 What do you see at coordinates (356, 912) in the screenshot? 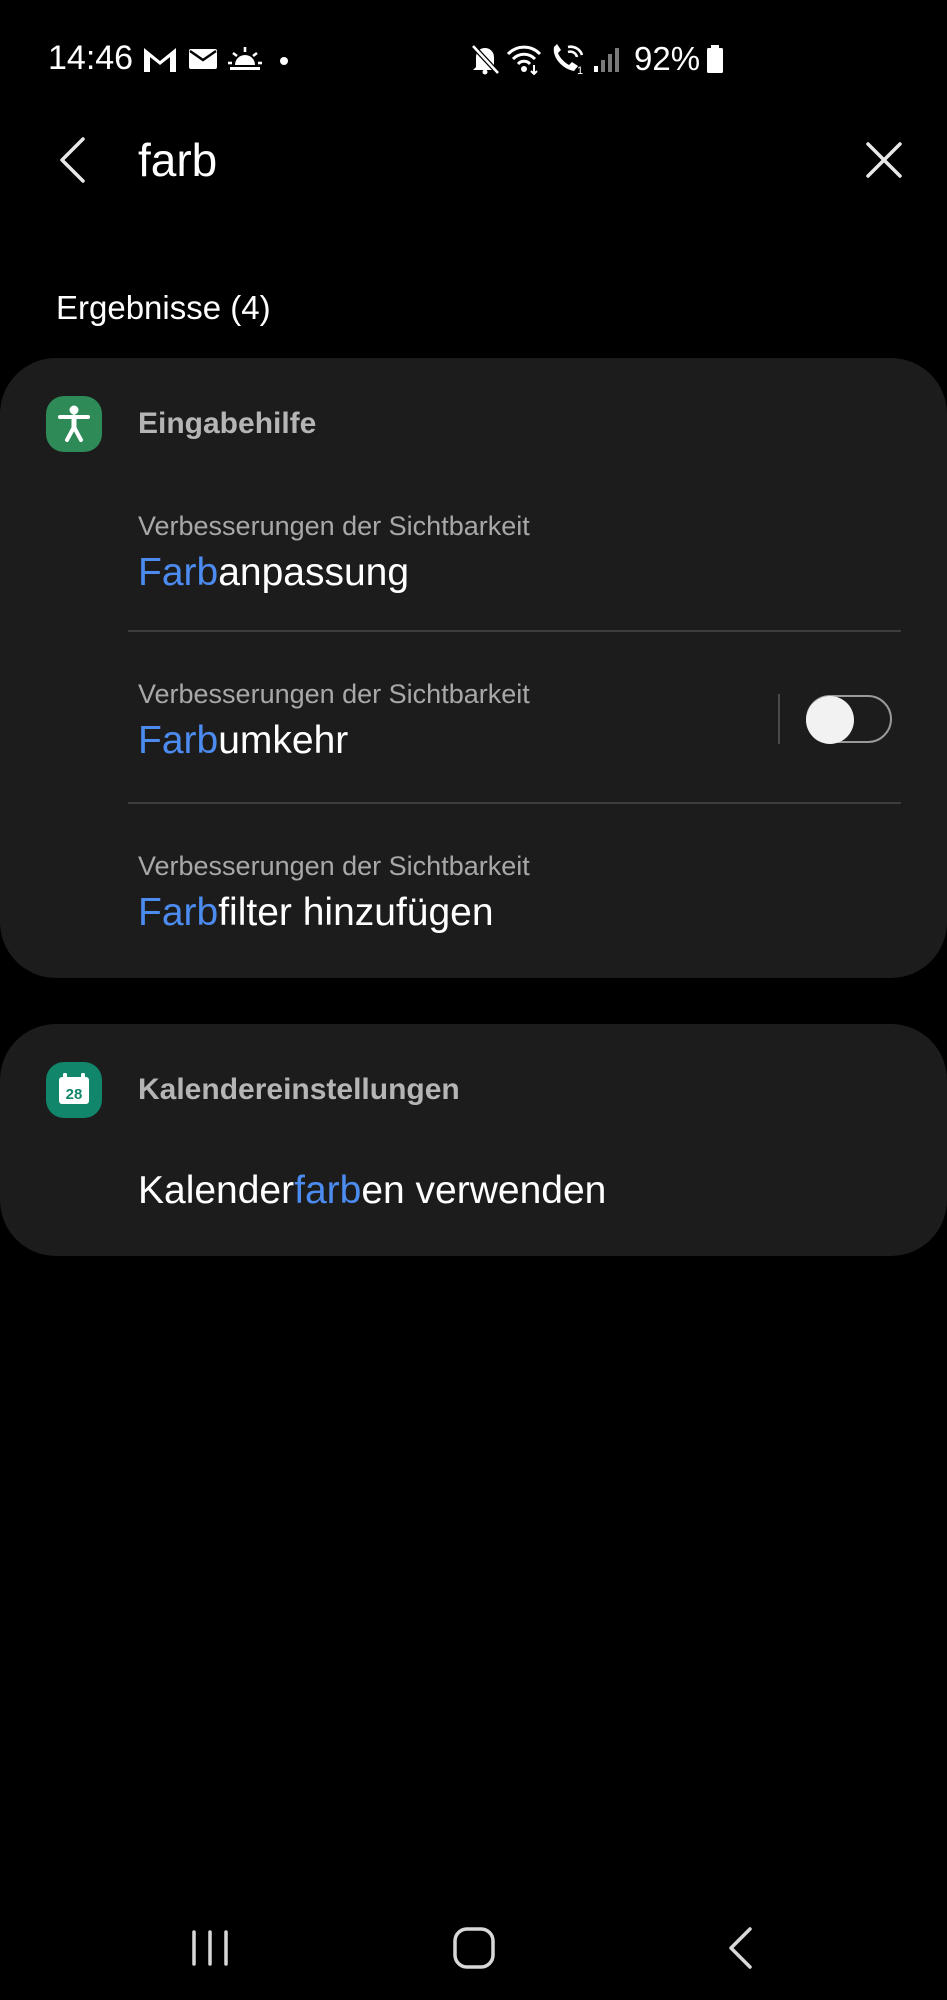
I see `result-title-post: filter hinzufügen` at bounding box center [356, 912].